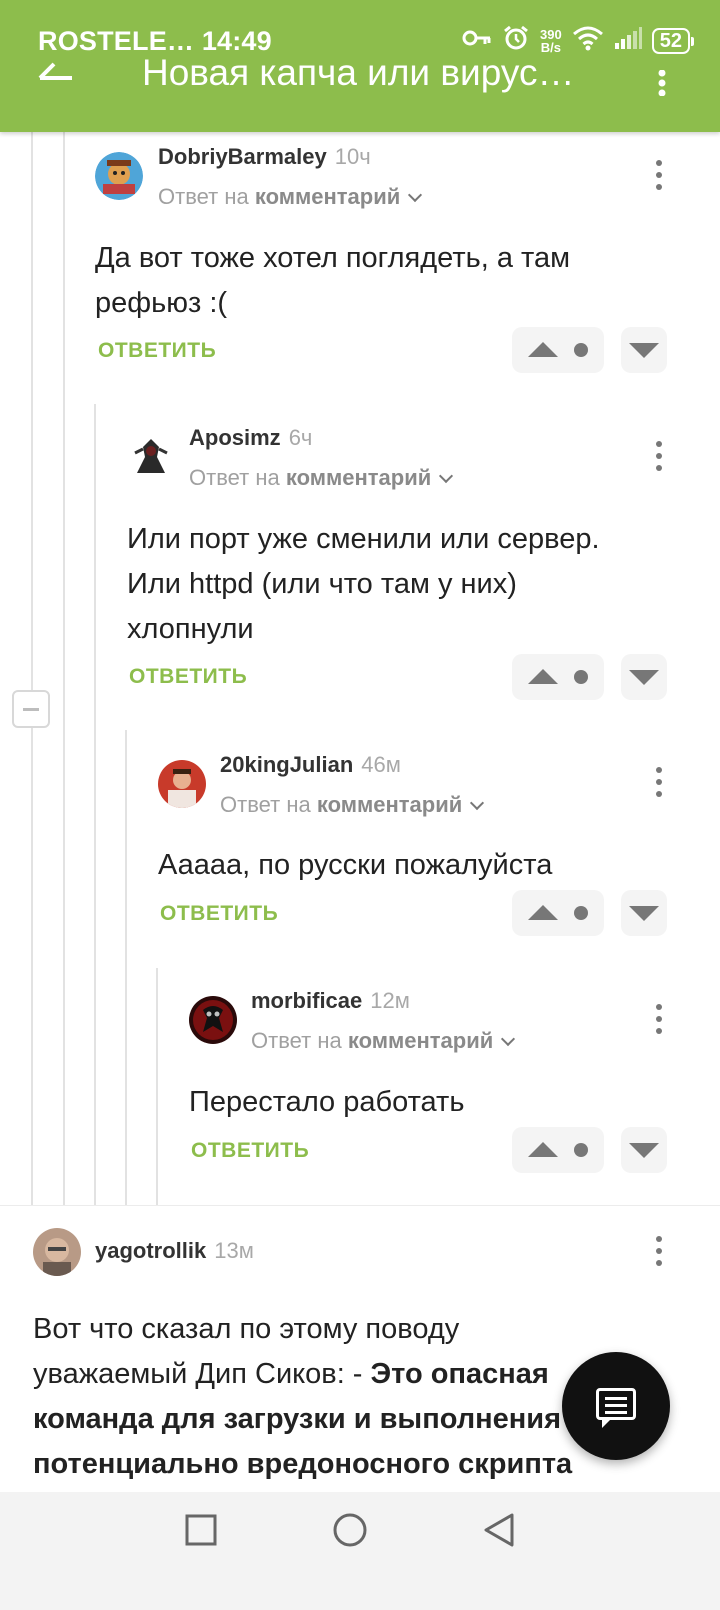 This screenshot has width=720, height=1610. Describe the element at coordinates (327, 1102) in the screenshot. I see `comment-line: Перестало работать` at that location.